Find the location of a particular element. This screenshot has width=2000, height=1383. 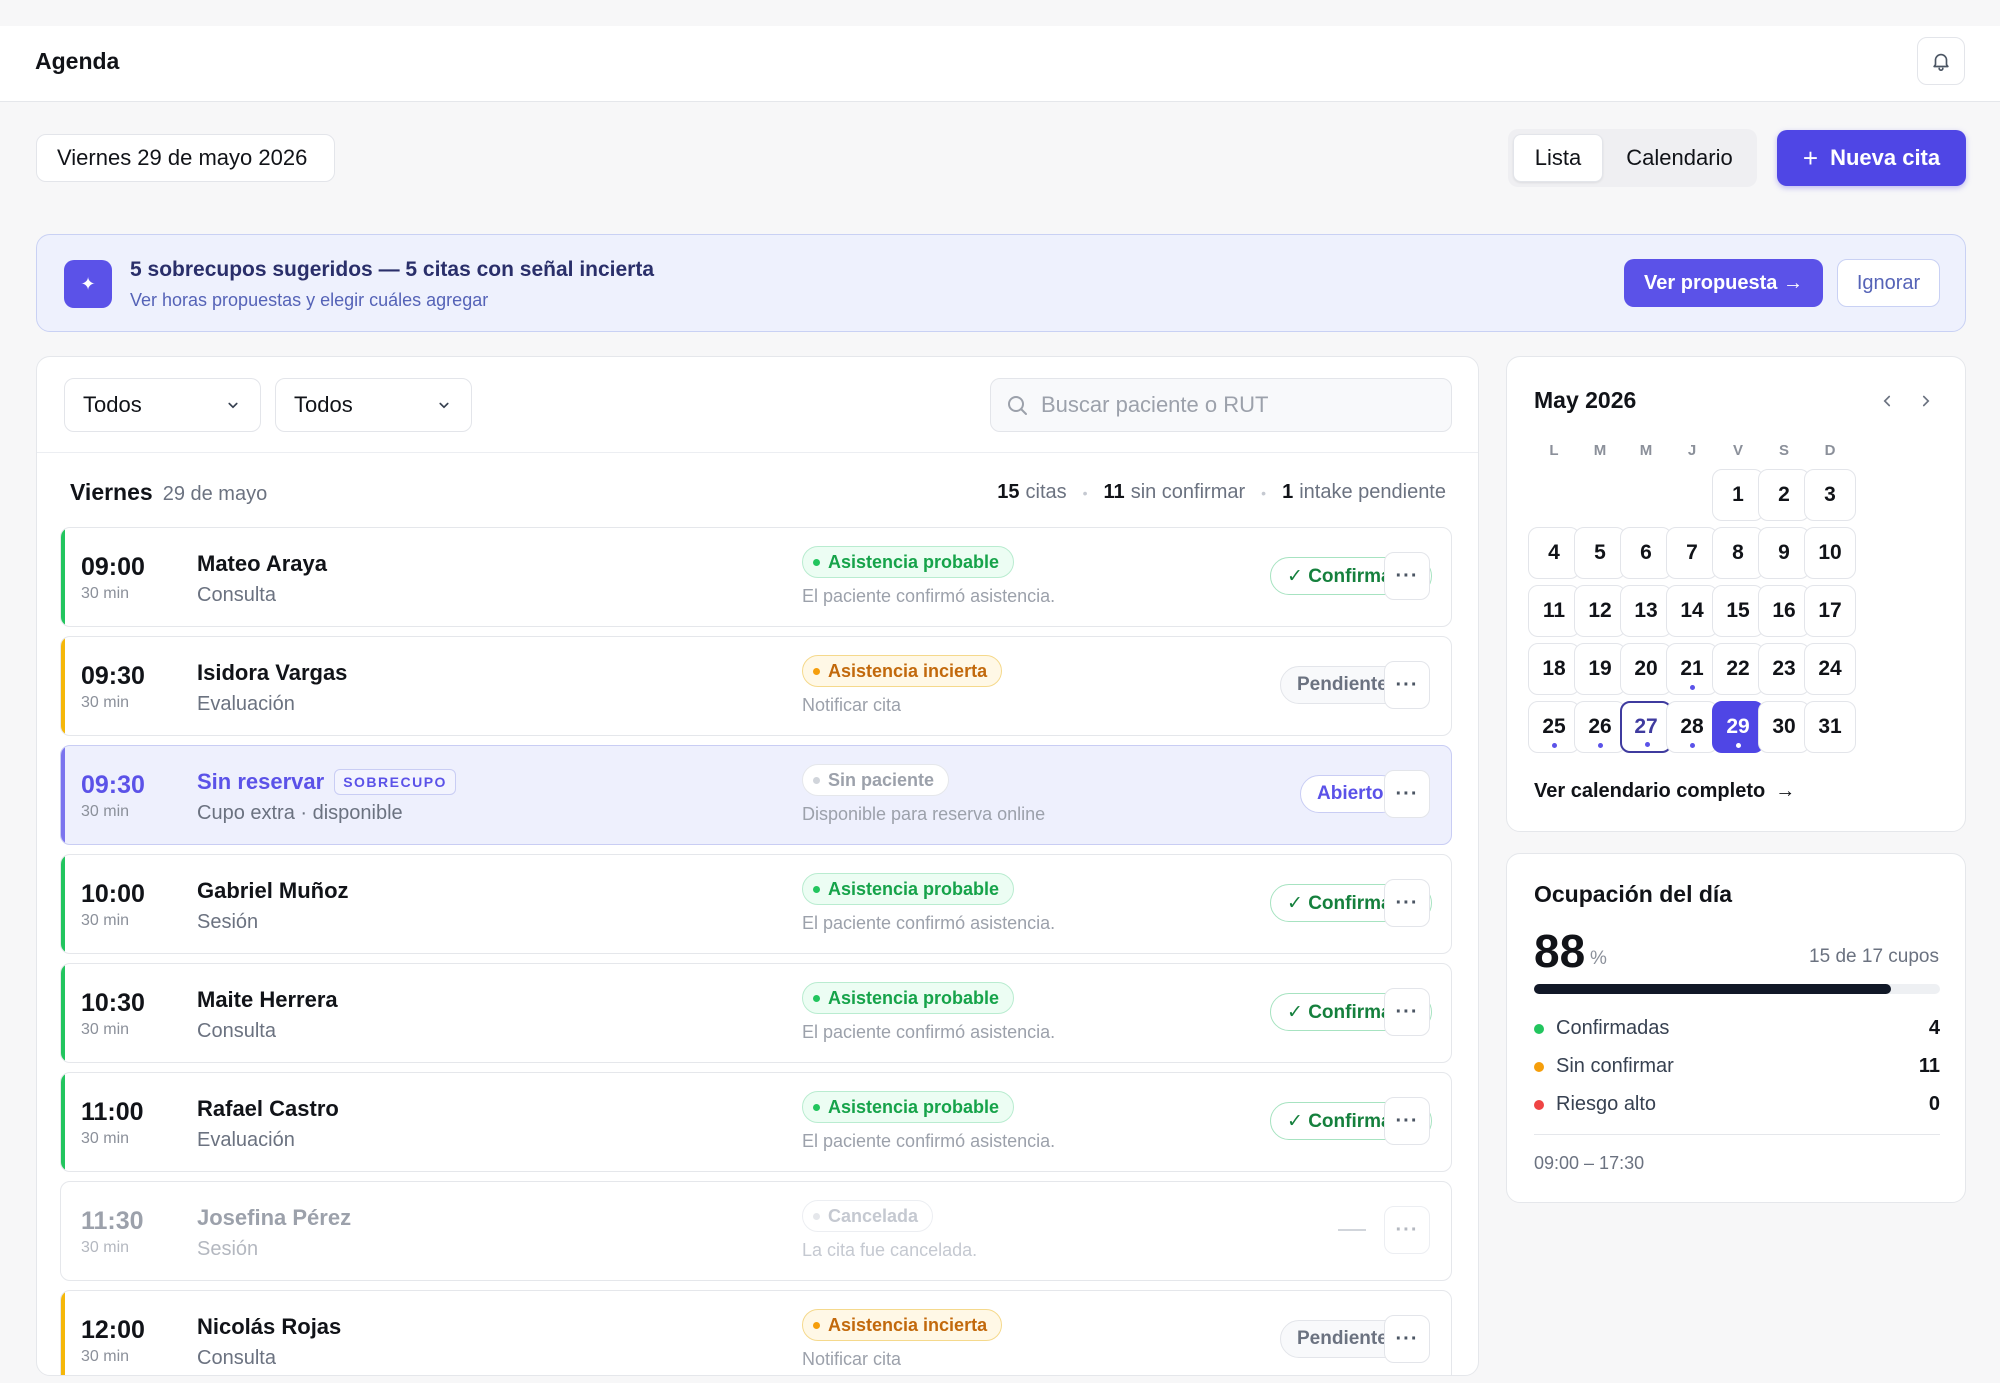

tab-lista: Lista is located at coordinates (1558, 158).